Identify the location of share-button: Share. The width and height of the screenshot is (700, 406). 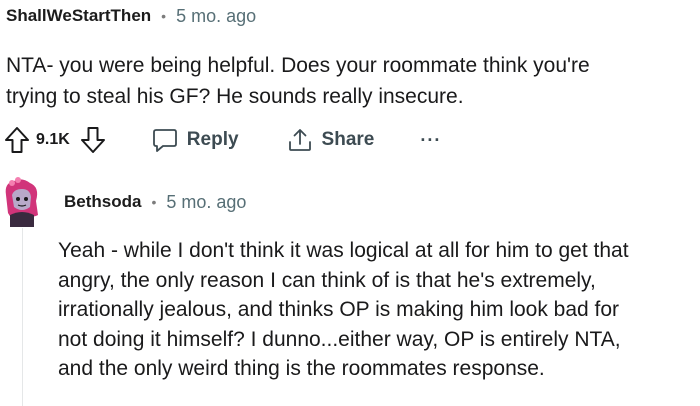
(331, 140).